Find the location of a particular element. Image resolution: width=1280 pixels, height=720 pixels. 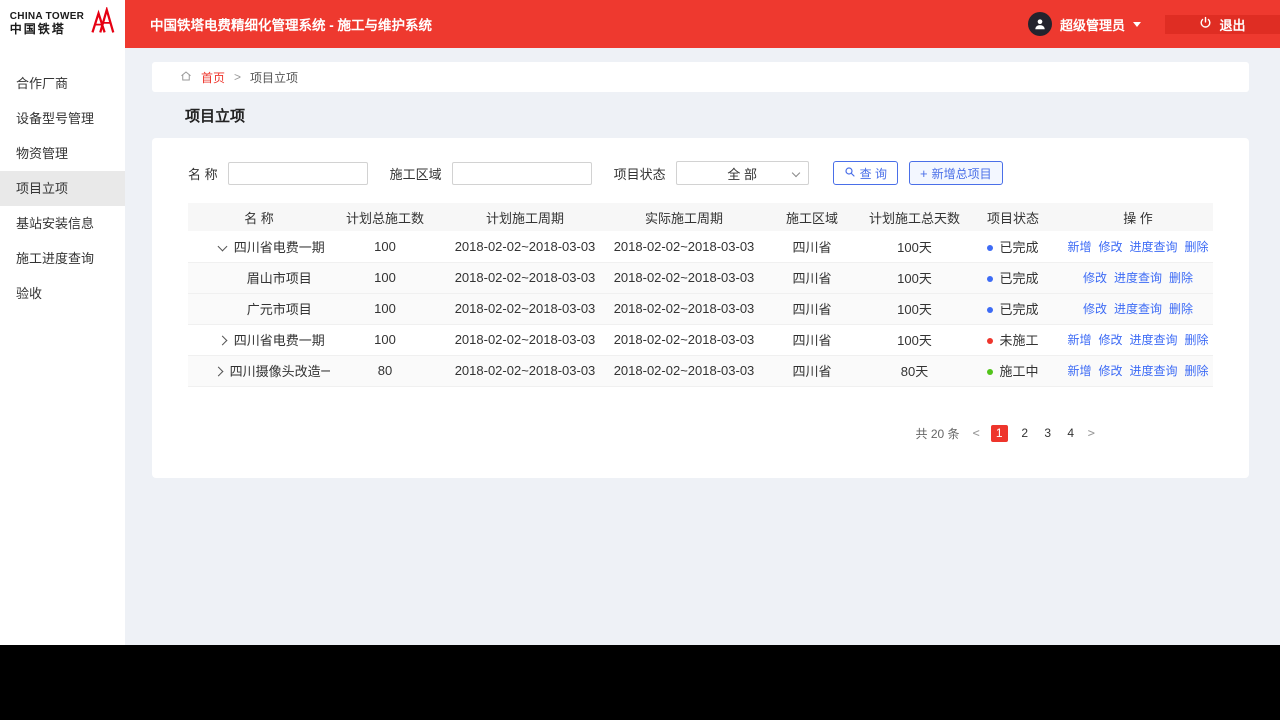

pagination-total: 共 20 条 is located at coordinates (937, 433).